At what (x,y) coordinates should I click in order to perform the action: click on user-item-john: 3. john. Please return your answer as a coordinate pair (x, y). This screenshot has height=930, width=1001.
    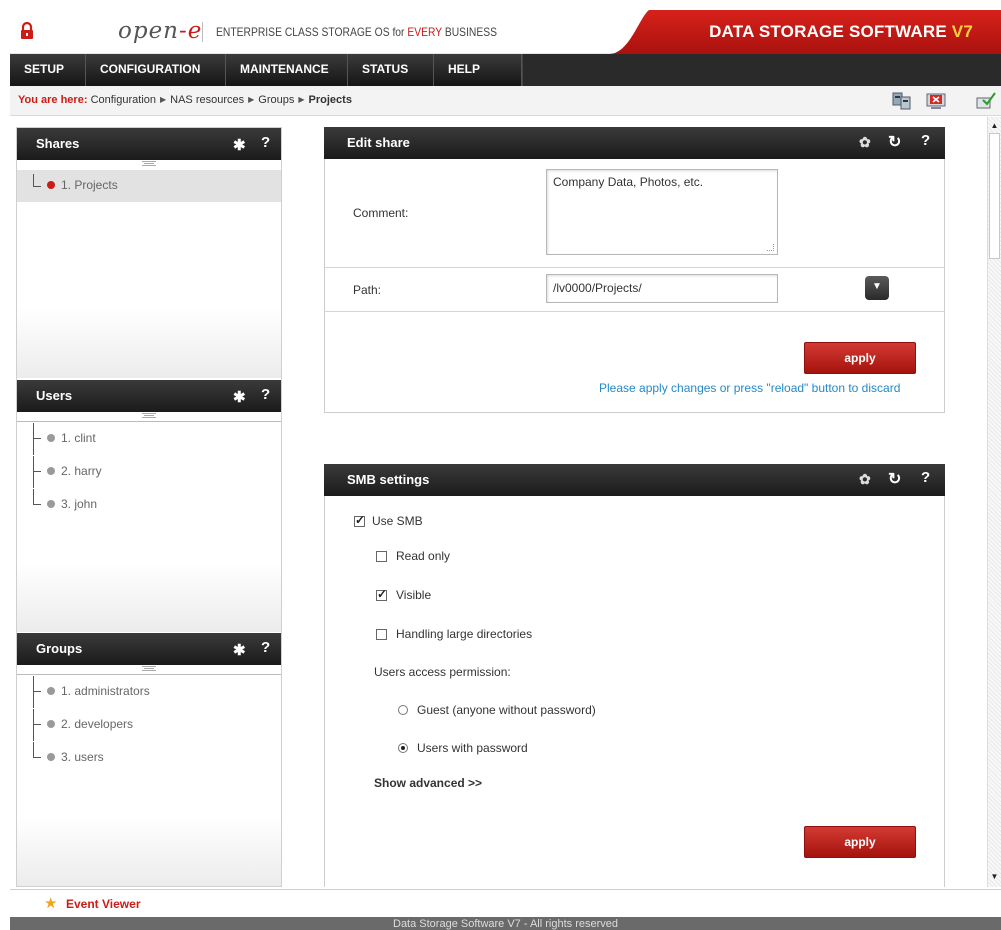
    Looking at the image, I should click on (149, 505).